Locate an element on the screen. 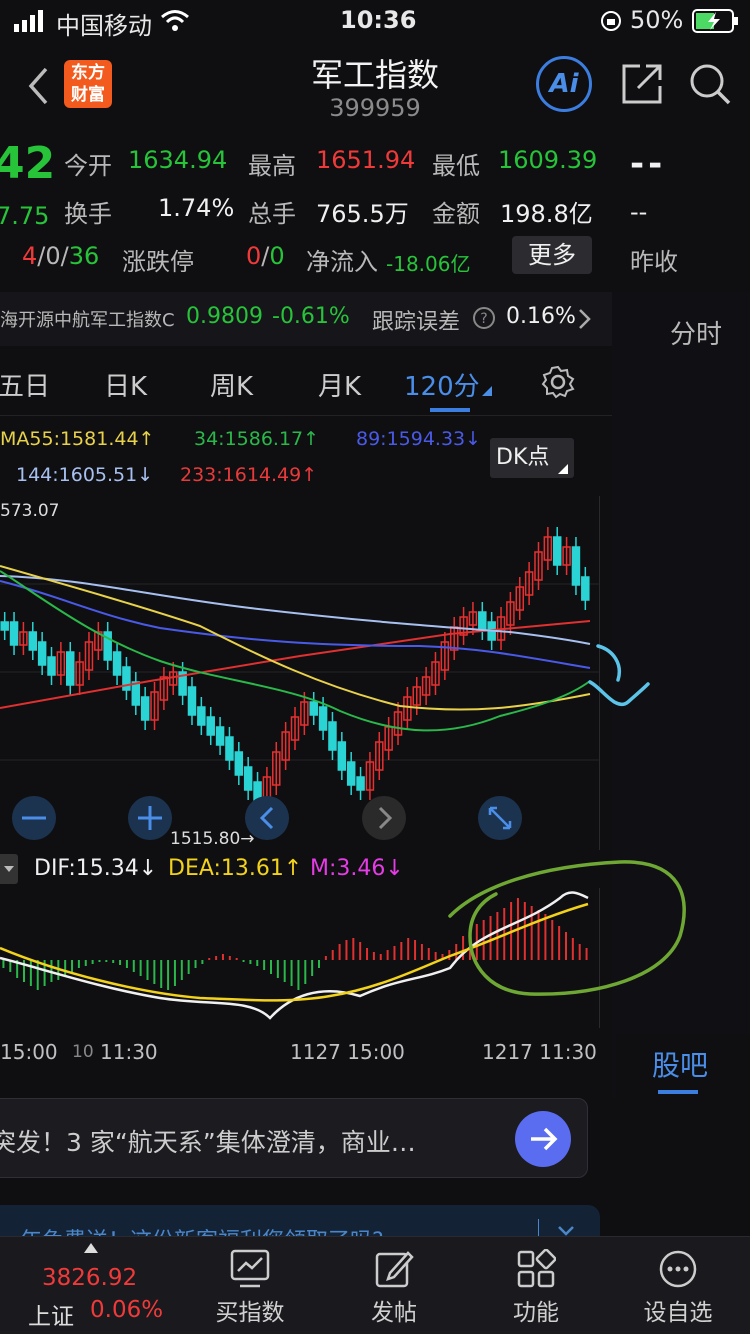  more-button: 更多 is located at coordinates (552, 255).